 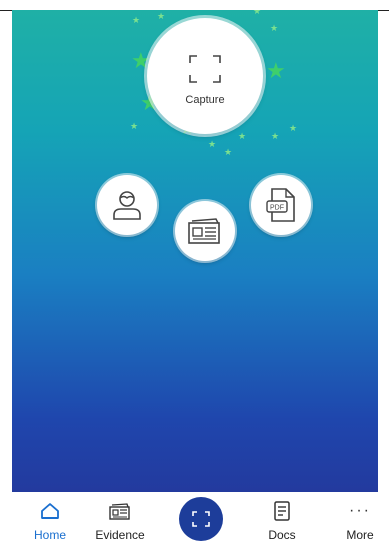 I want to click on pdf-icon: PDF, so click(x=280, y=205).